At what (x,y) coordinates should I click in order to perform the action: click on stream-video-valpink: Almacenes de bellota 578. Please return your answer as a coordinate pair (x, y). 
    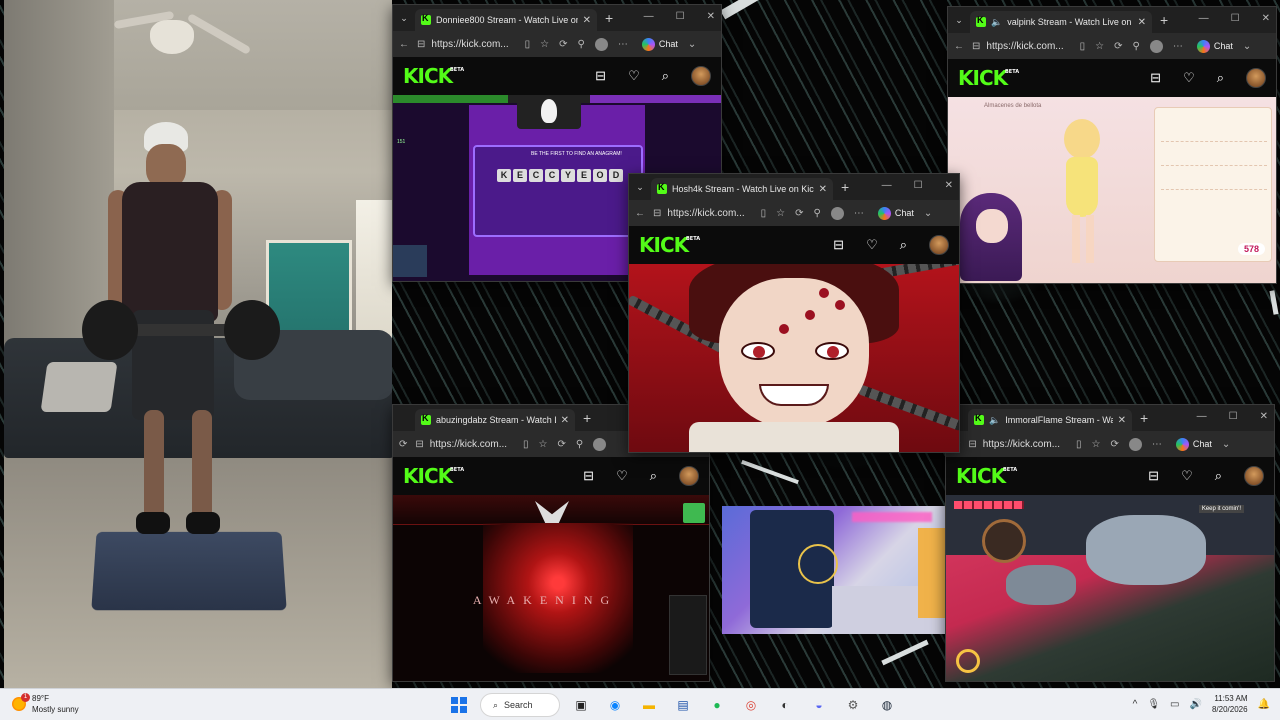
    Looking at the image, I should click on (1112, 190).